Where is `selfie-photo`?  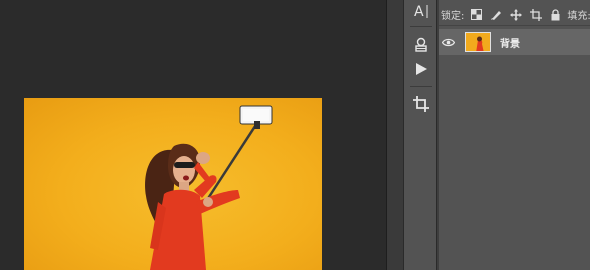
selfie-photo is located at coordinates (209, 187).